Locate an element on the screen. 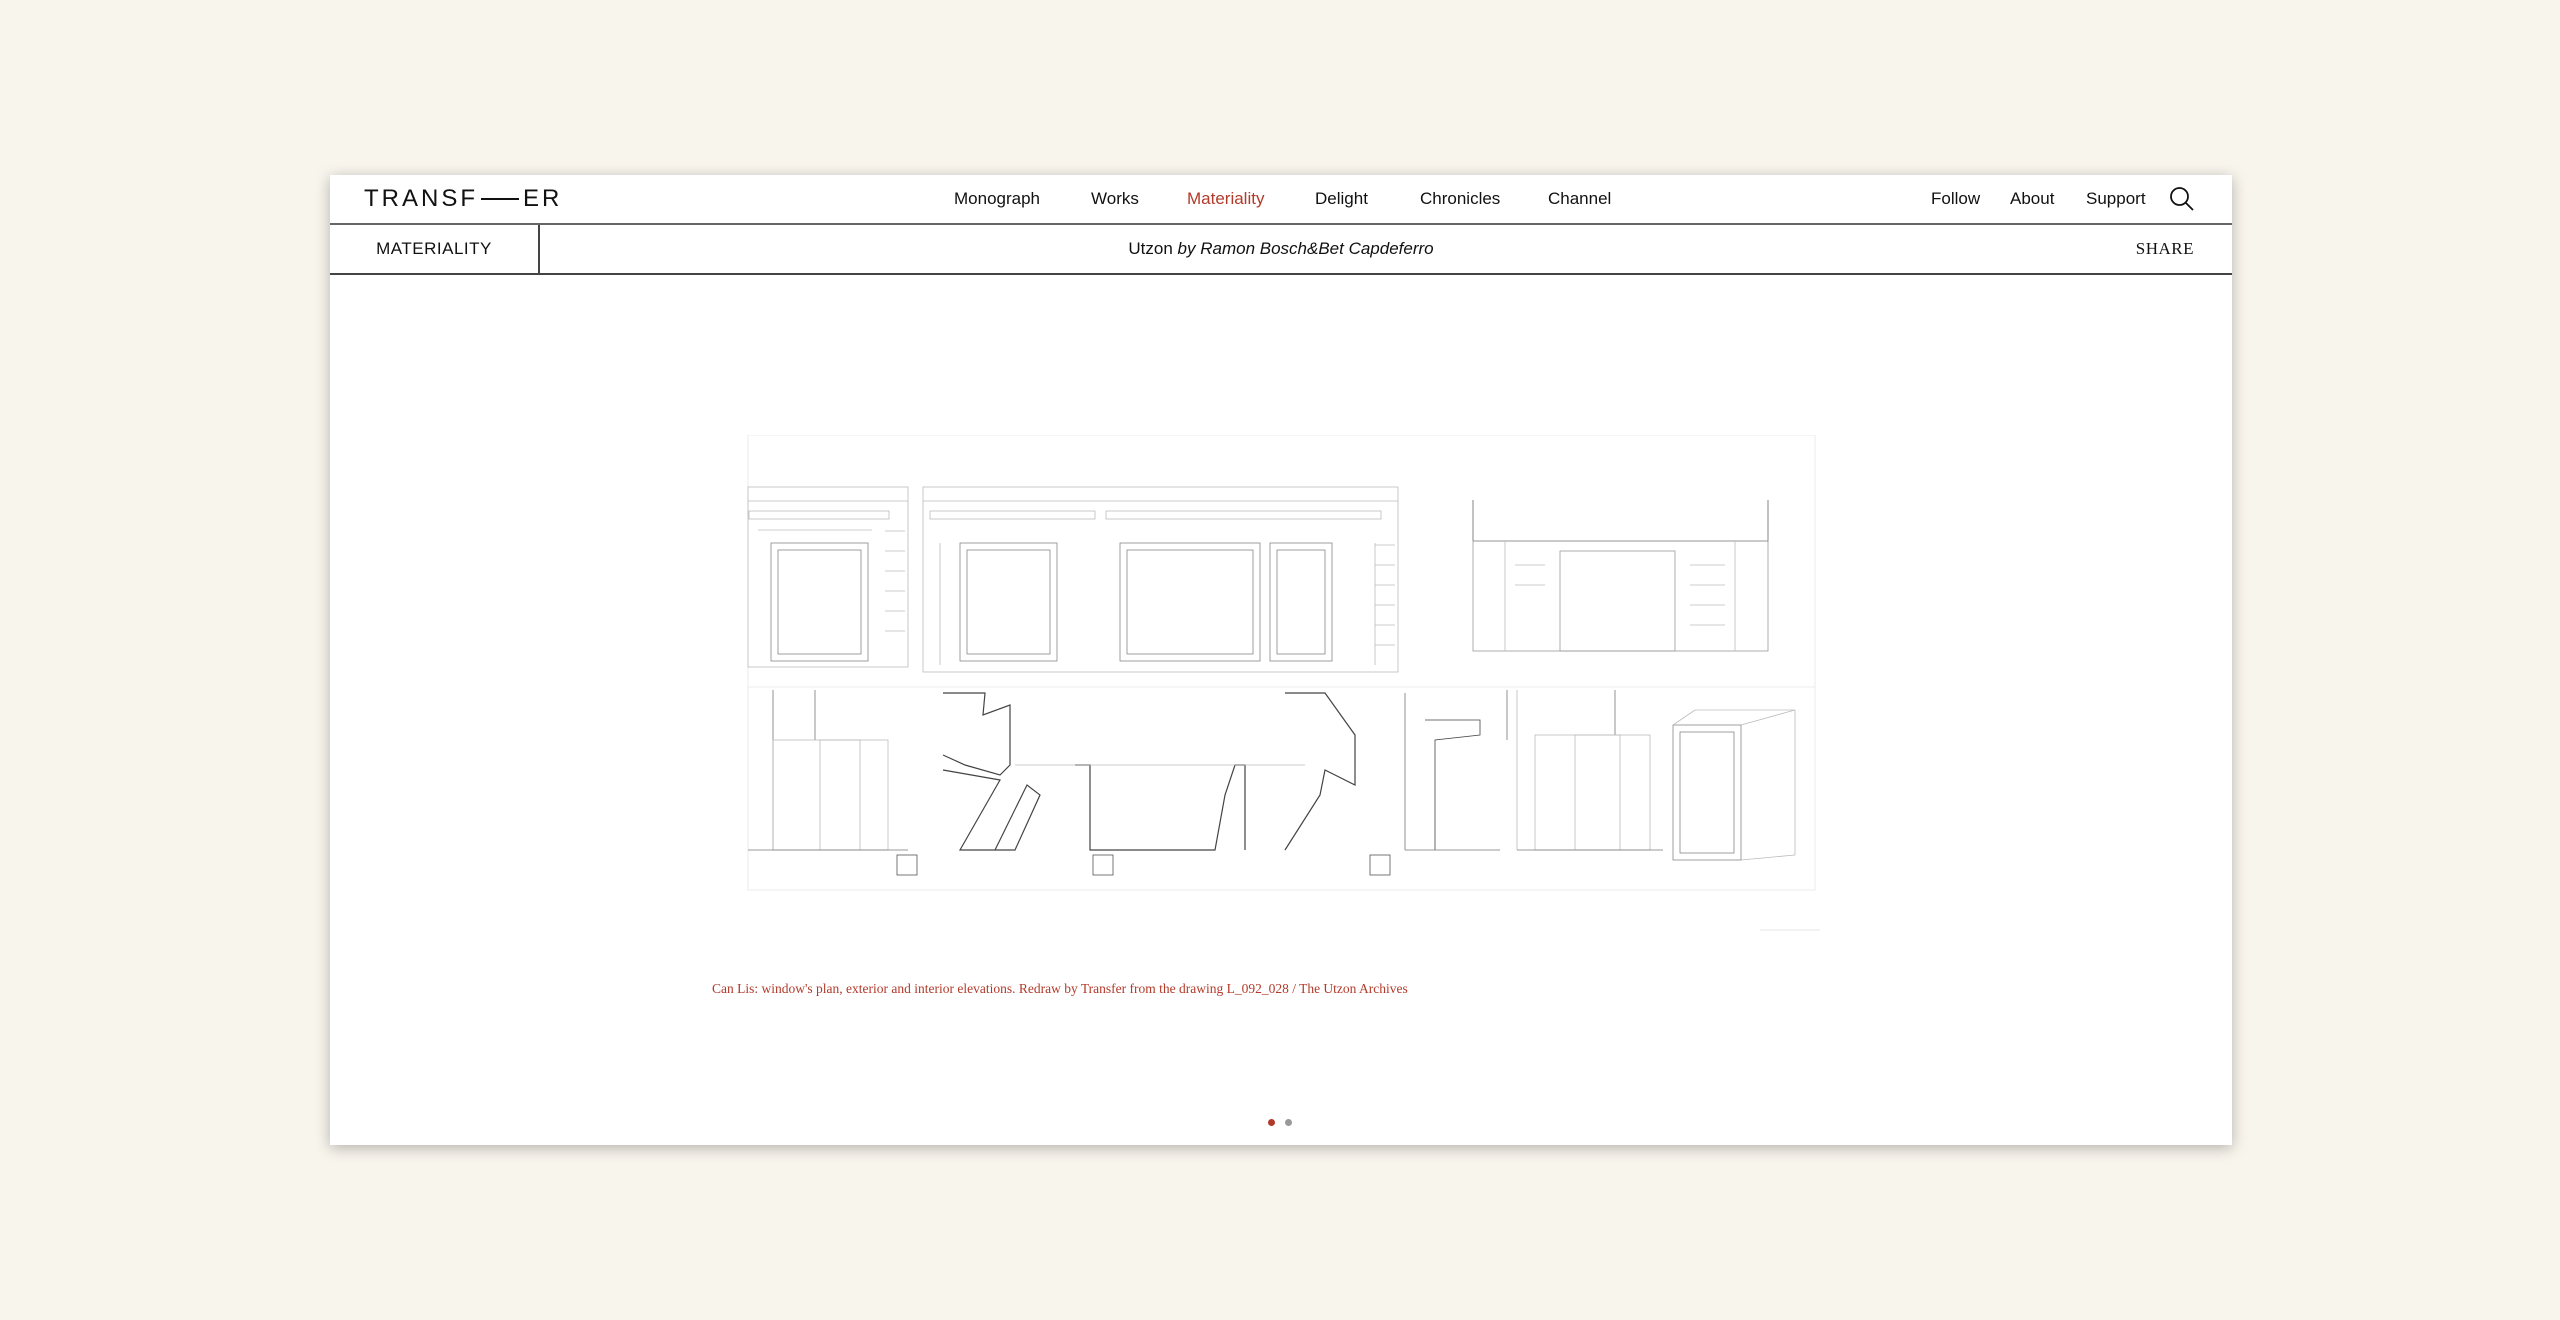  logo-dash is located at coordinates (500, 199).